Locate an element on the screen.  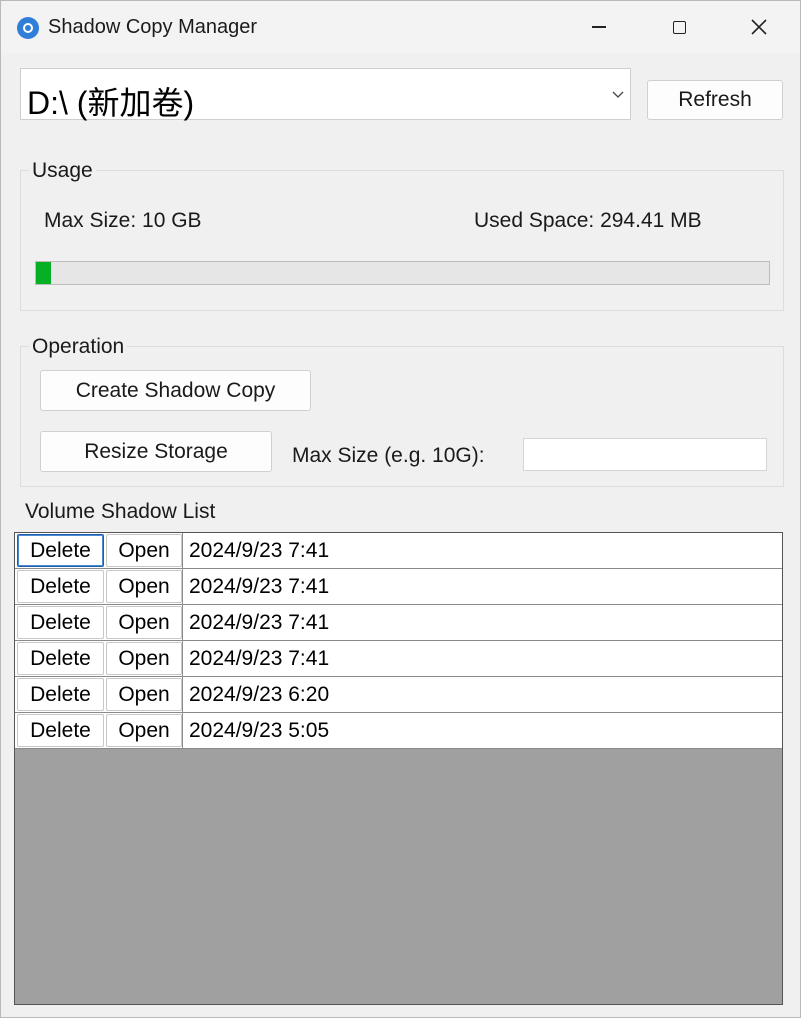
app-gear-icon is located at coordinates (28, 28).